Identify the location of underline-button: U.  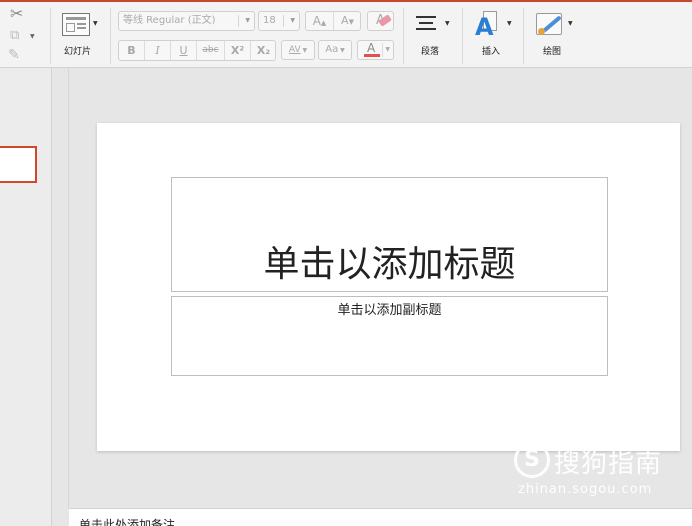
(184, 50).